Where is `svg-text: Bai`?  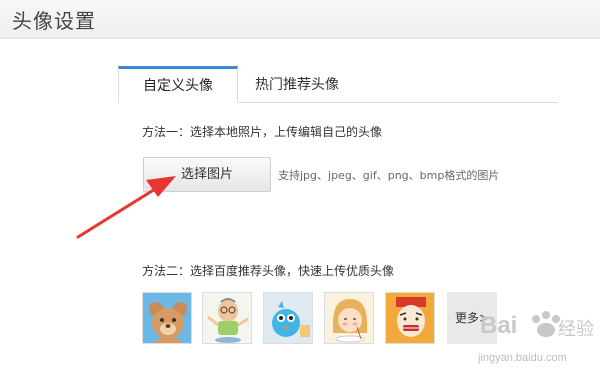
svg-text: Bai is located at coordinates (498, 325).